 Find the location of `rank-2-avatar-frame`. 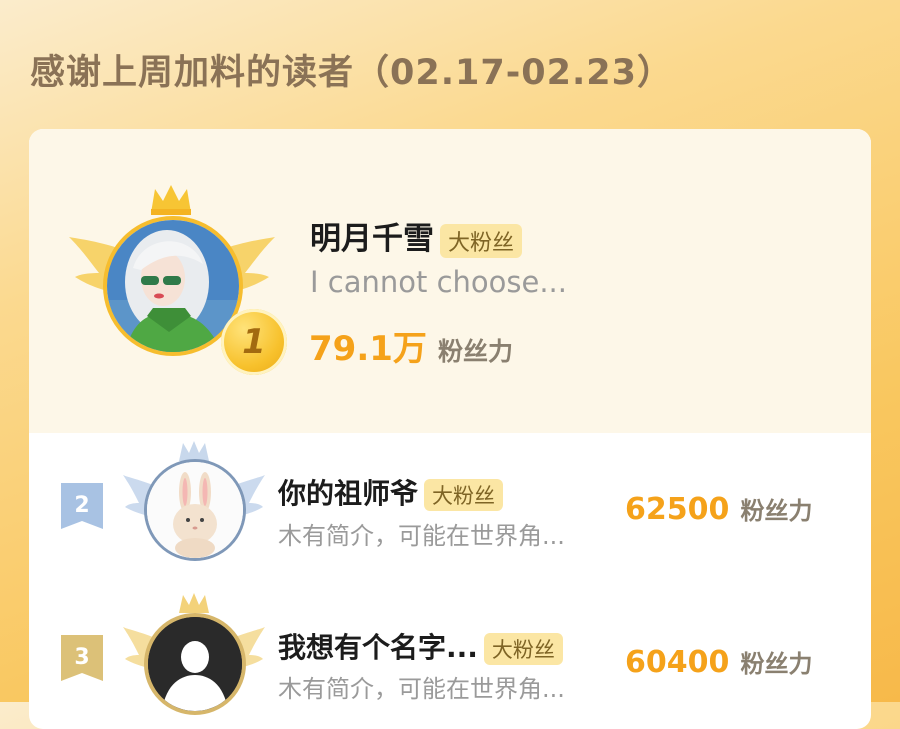

rank-2-avatar-frame is located at coordinates (194, 508).